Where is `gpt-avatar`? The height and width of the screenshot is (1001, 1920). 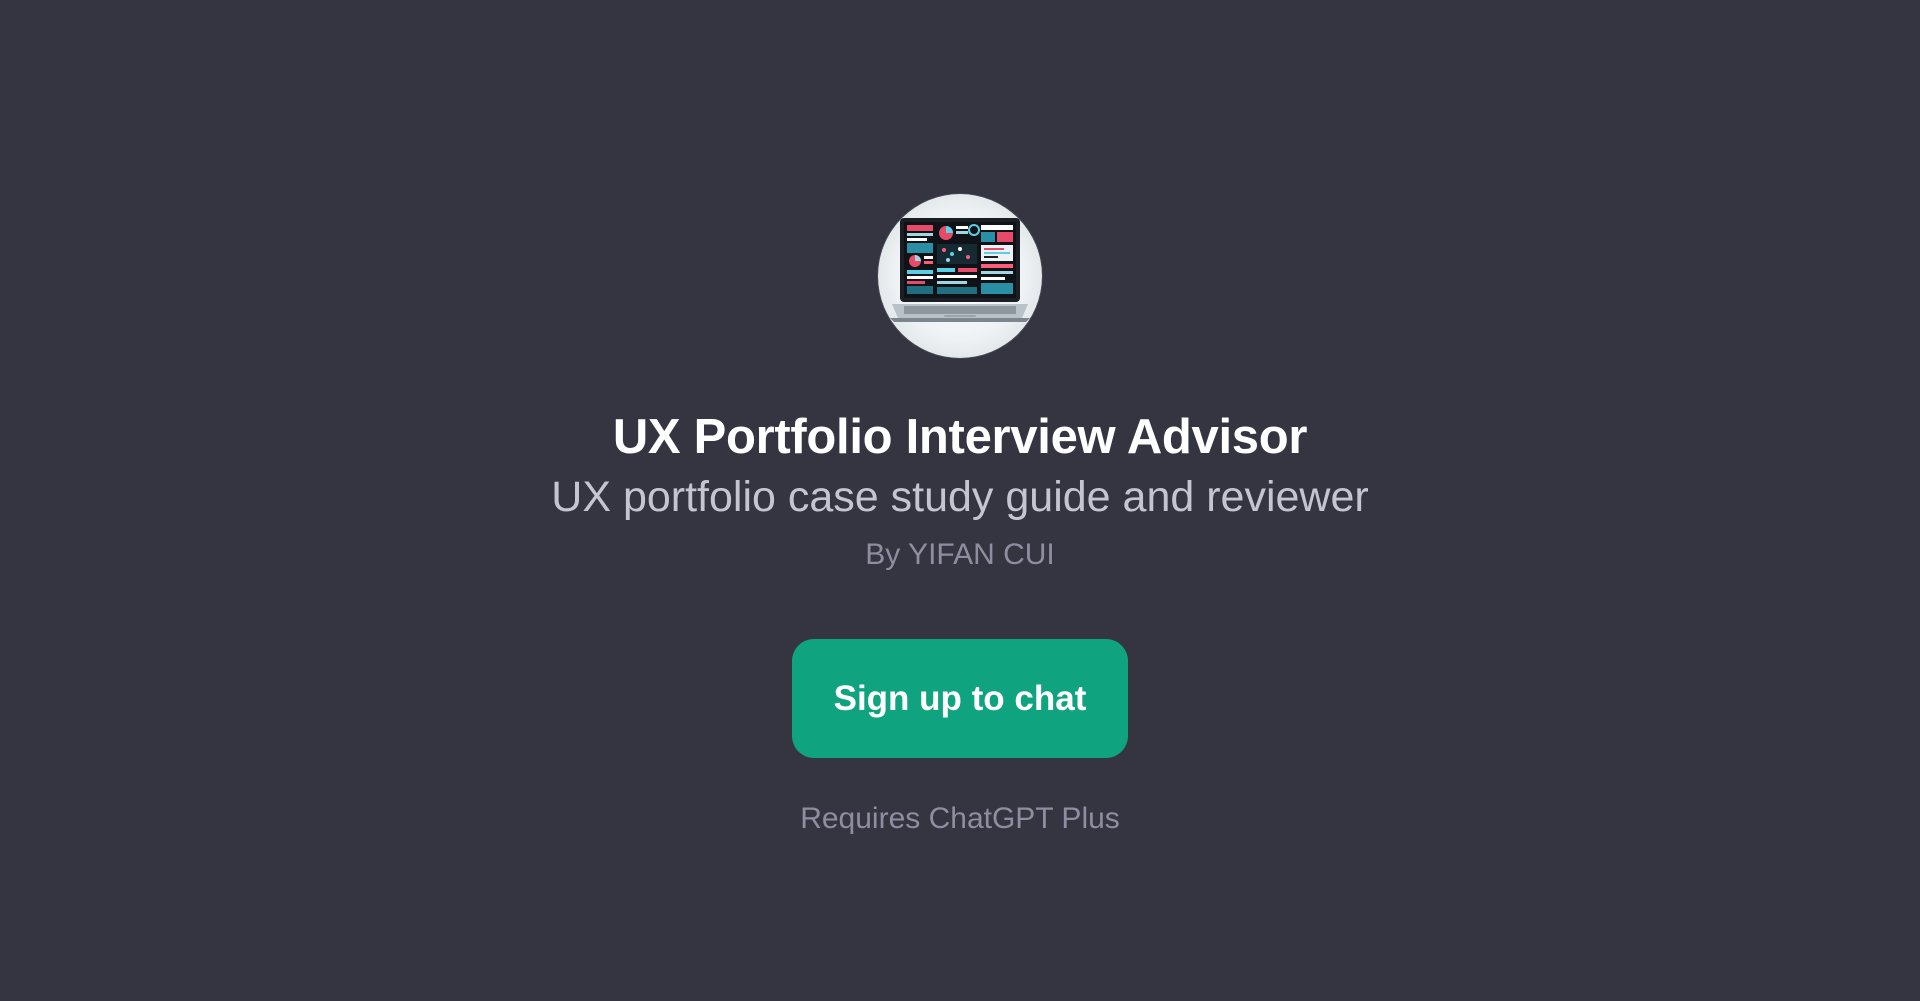
gpt-avatar is located at coordinates (960, 276).